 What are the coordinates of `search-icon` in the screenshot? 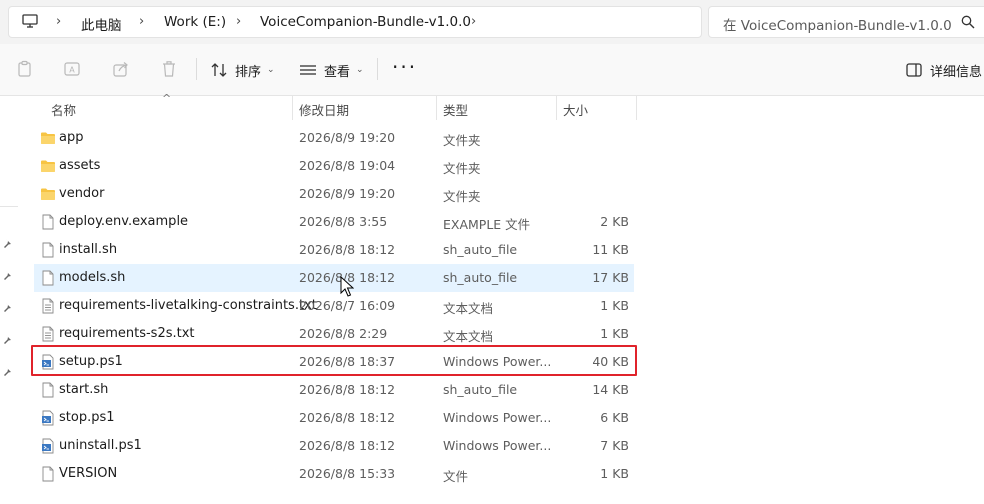 It's located at (968, 22).